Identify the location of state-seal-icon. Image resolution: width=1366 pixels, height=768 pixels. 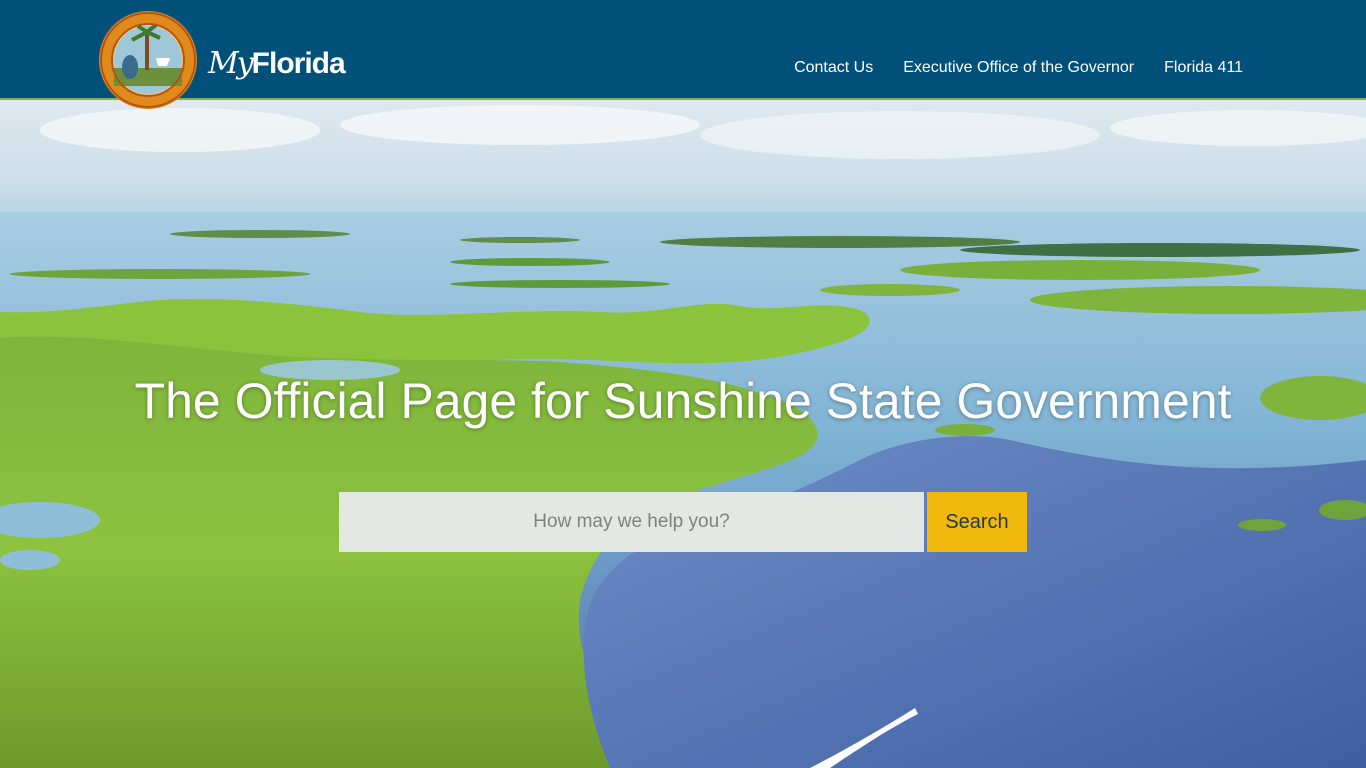
(148, 60).